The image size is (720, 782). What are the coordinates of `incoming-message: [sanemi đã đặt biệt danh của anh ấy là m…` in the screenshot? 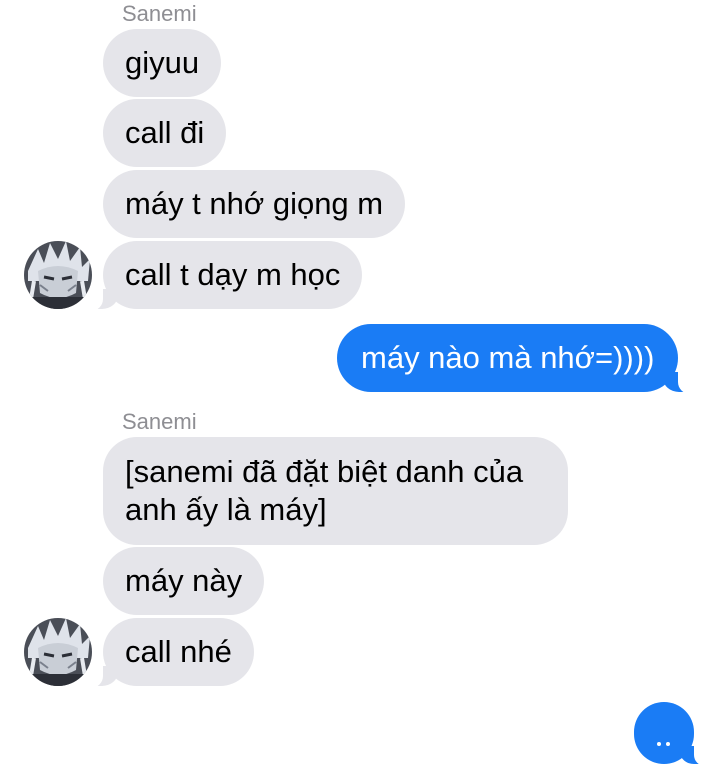 It's located at (335, 491).